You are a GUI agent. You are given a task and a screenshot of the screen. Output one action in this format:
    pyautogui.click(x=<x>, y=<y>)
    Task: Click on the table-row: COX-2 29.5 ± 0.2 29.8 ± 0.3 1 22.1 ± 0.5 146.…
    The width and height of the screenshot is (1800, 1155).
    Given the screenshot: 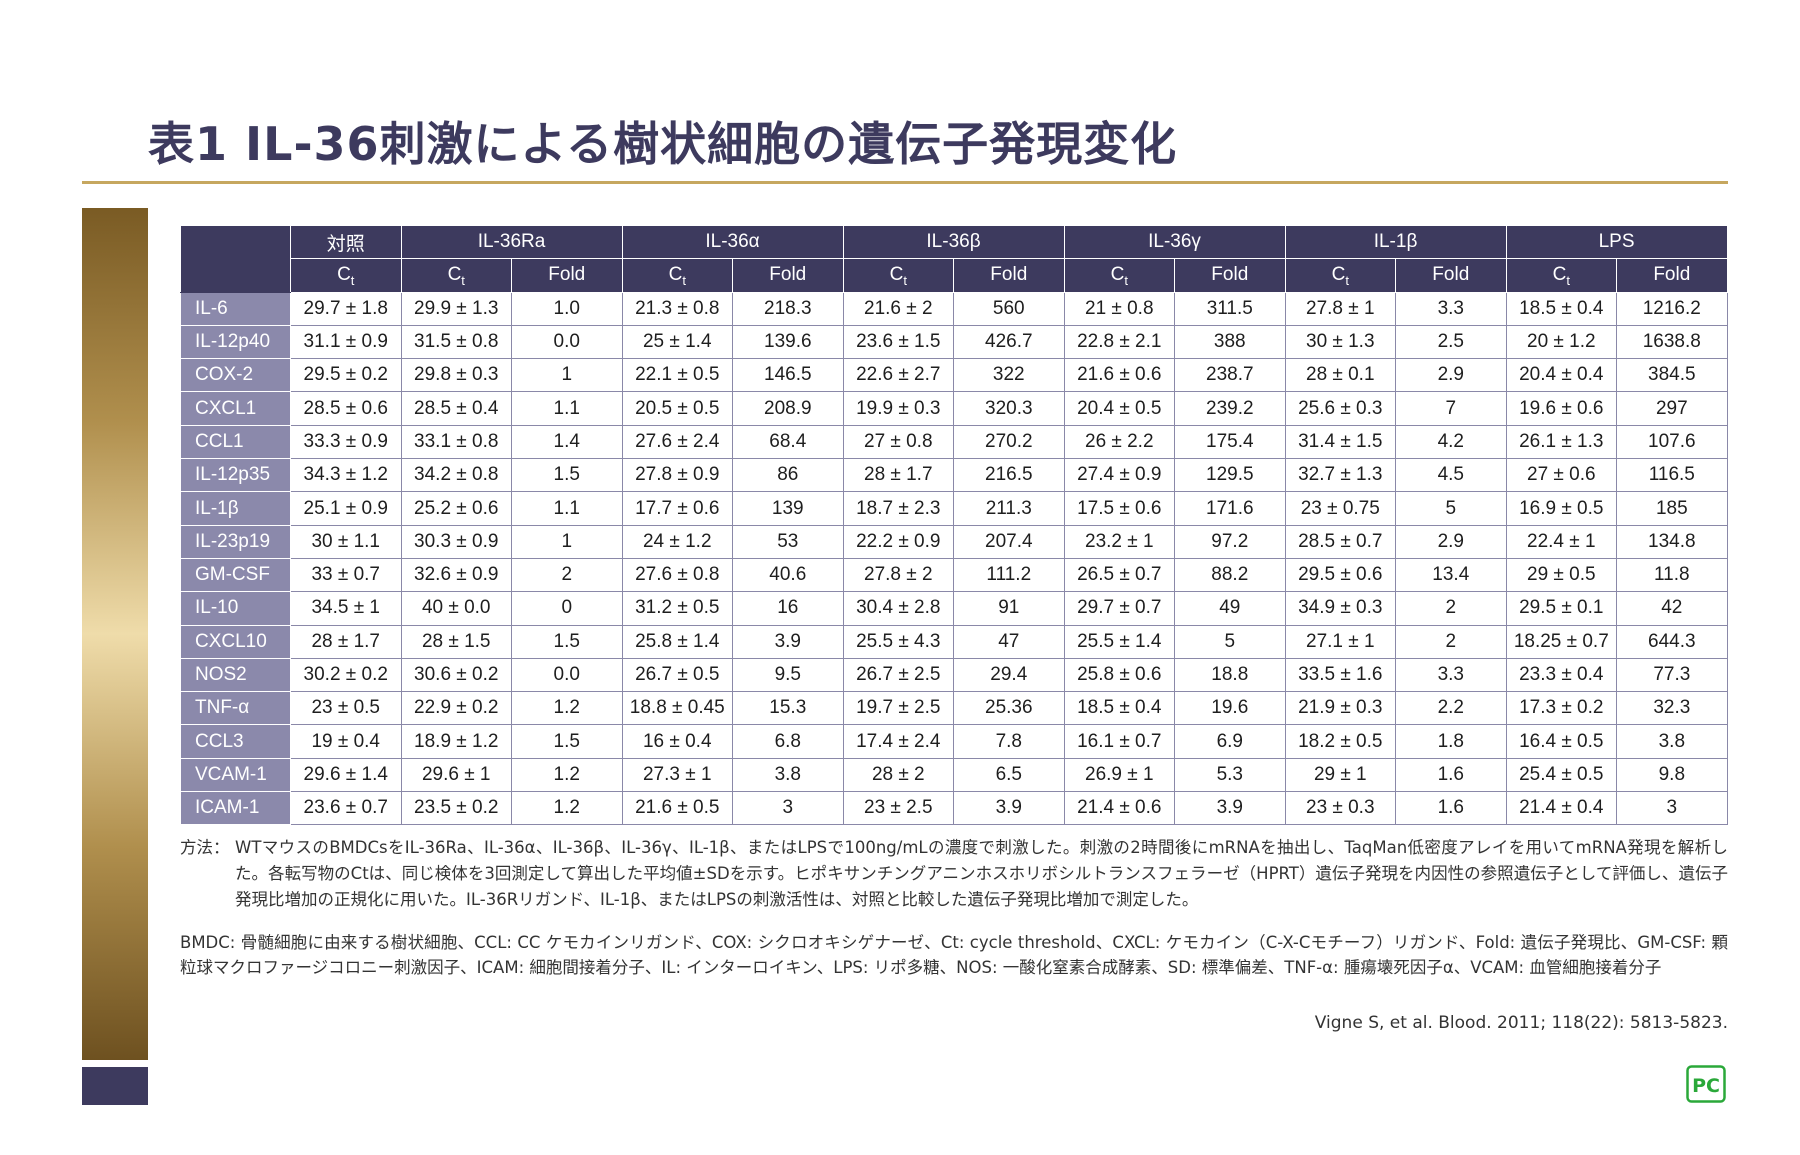 What is the action you would take?
    pyautogui.click(x=954, y=375)
    